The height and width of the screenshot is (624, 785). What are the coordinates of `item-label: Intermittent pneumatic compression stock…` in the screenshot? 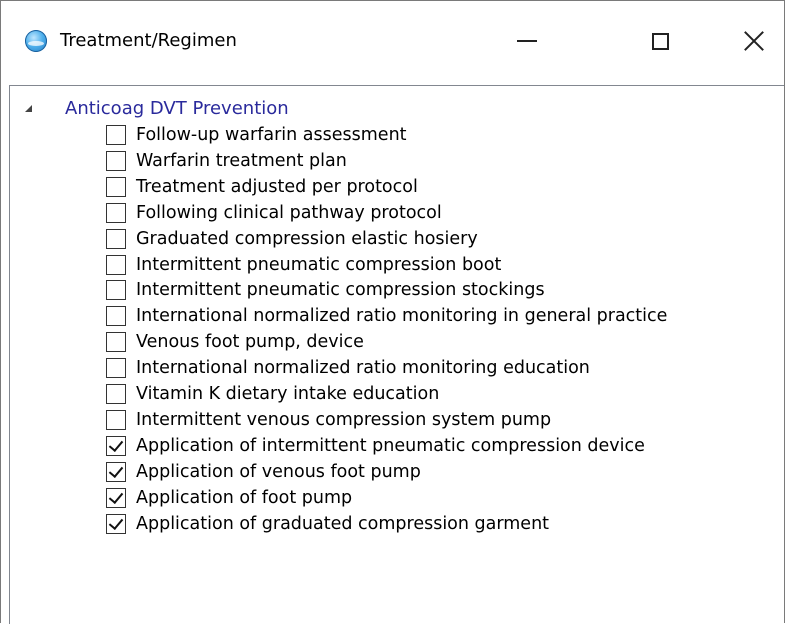 It's located at (340, 290).